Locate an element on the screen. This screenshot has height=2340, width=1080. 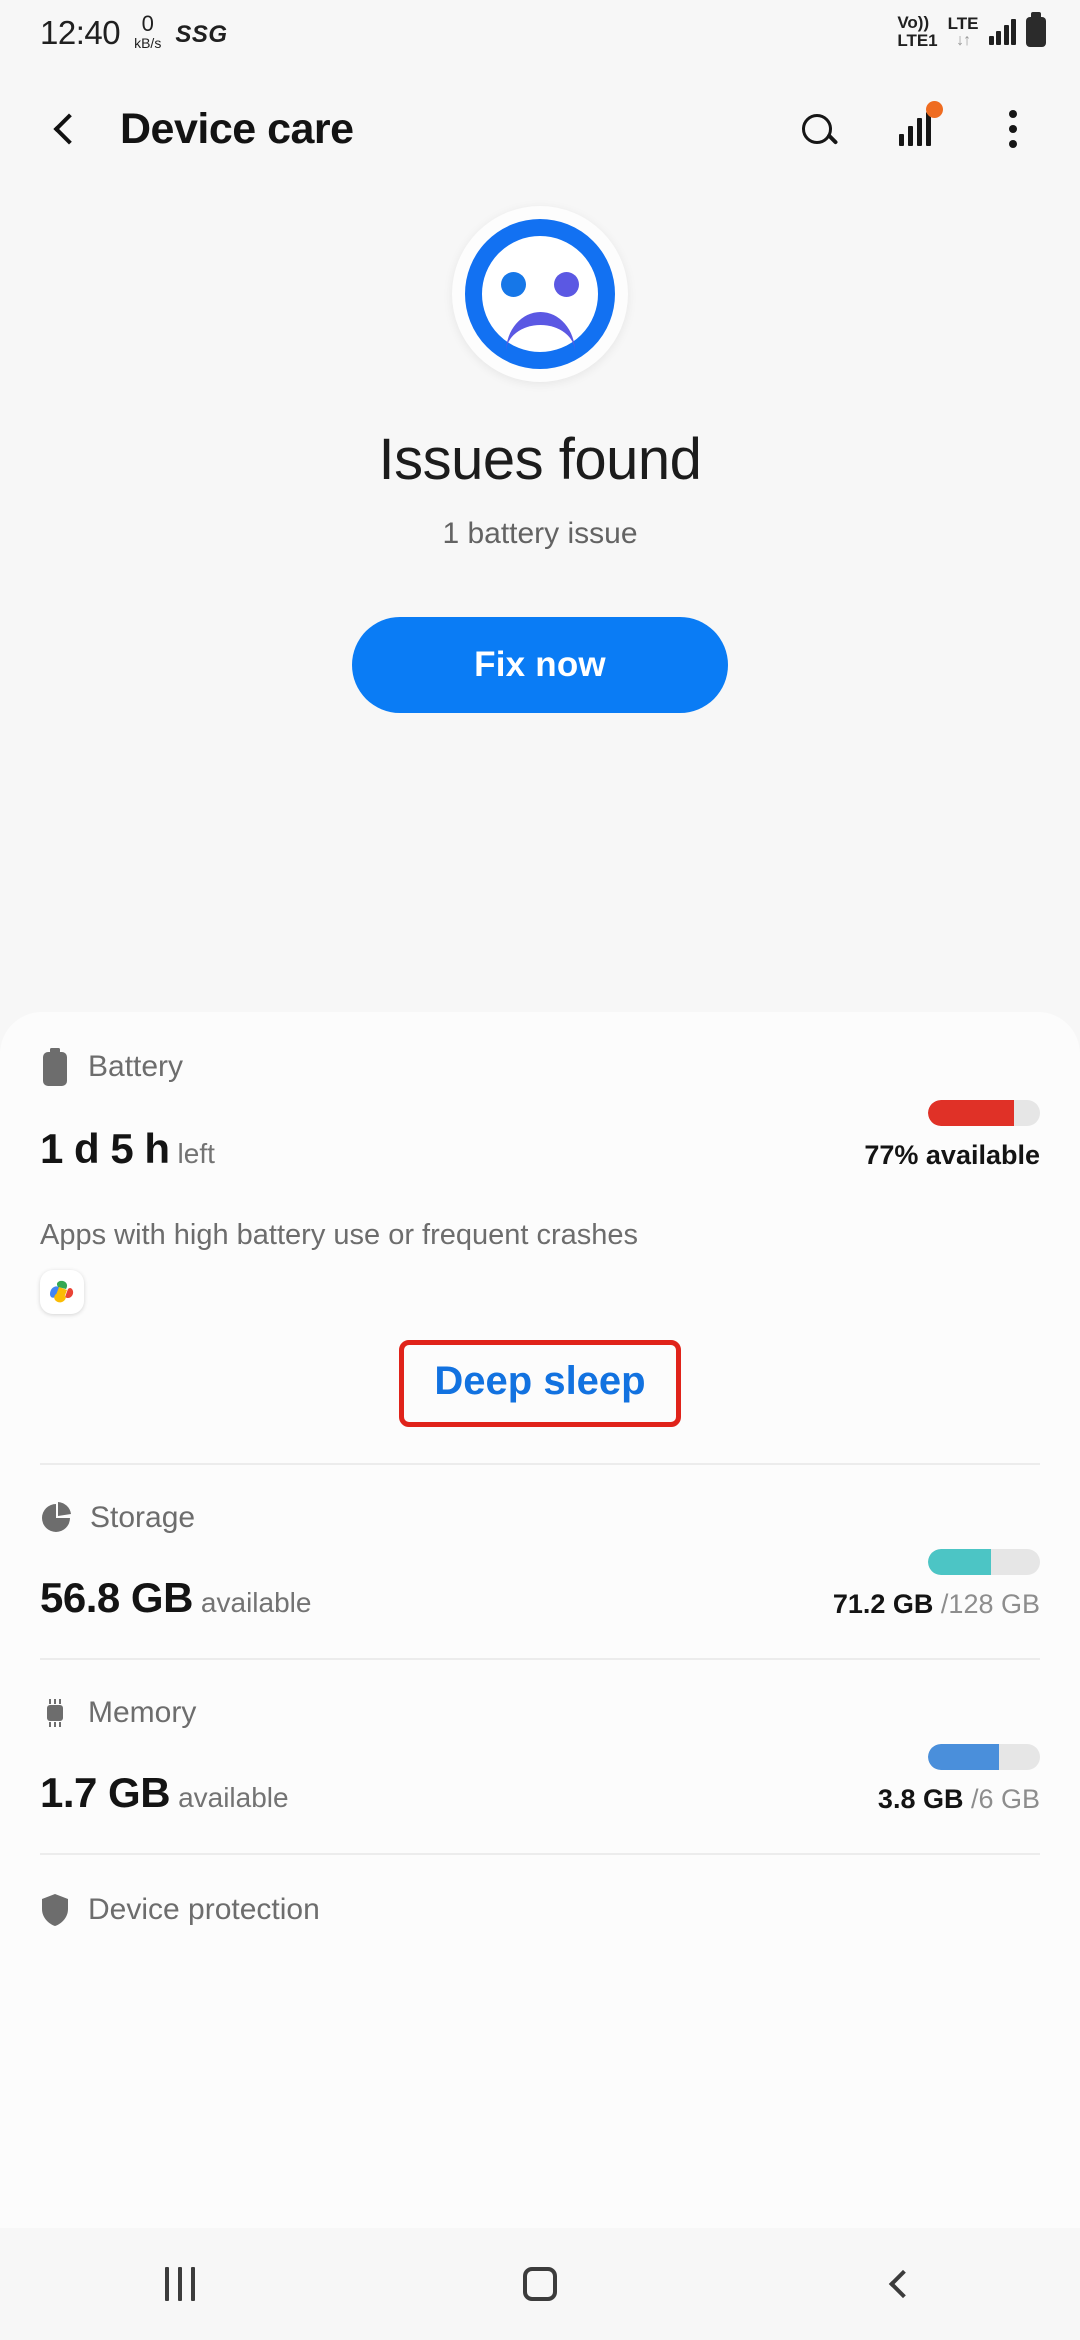
home-icon is located at coordinates (540, 2284).